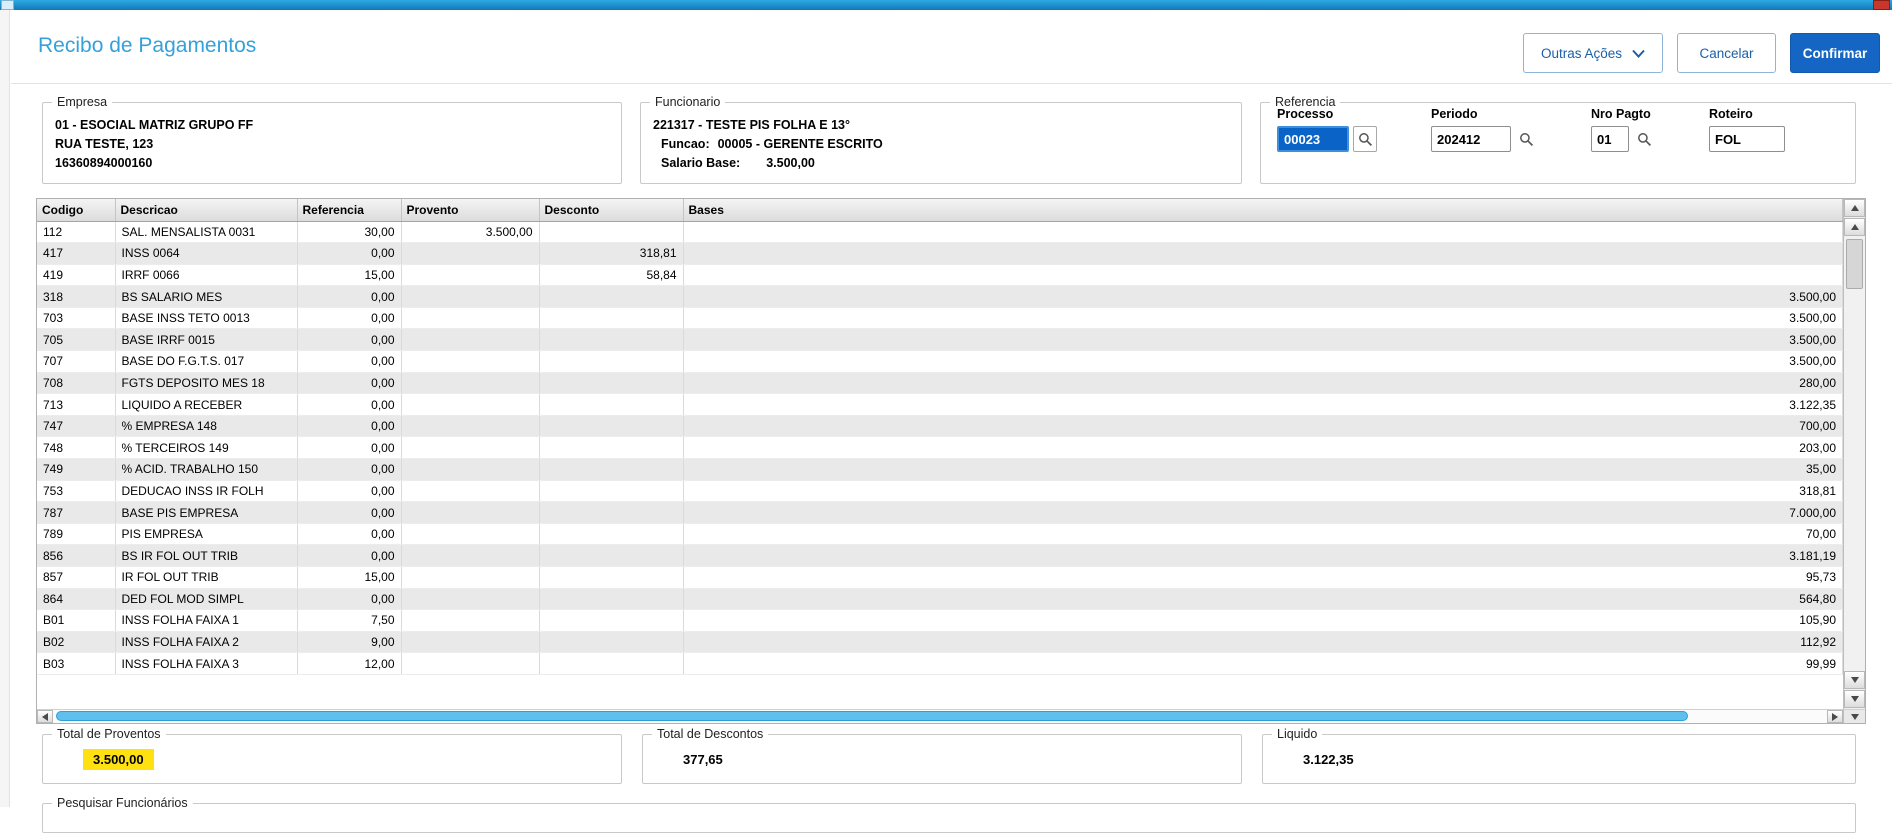 The height and width of the screenshot is (833, 1892). I want to click on grid-row: 112 SAL. MENSALISTA 0031 30,00 3.500,00, so click(940, 232).